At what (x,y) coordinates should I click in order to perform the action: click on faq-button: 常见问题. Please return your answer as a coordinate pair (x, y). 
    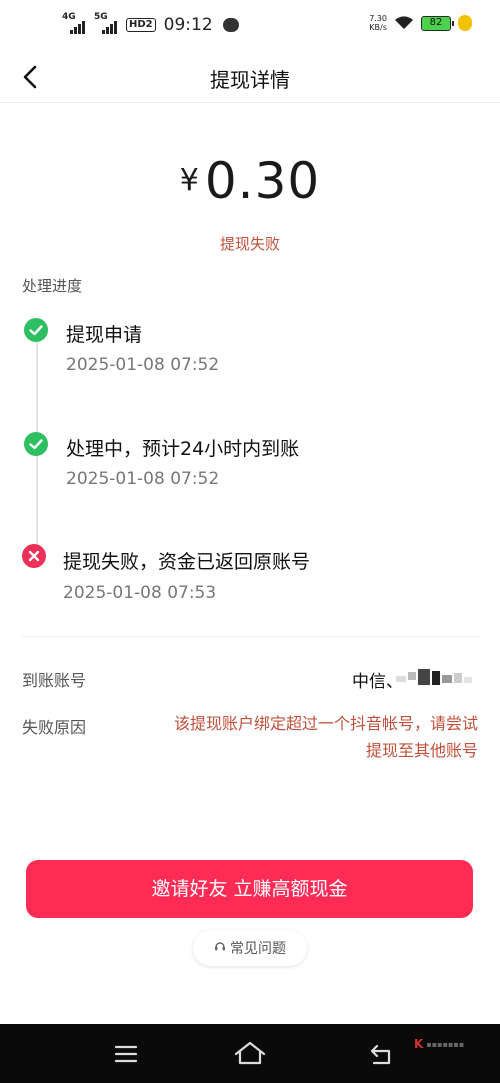
    Looking at the image, I should click on (250, 948).